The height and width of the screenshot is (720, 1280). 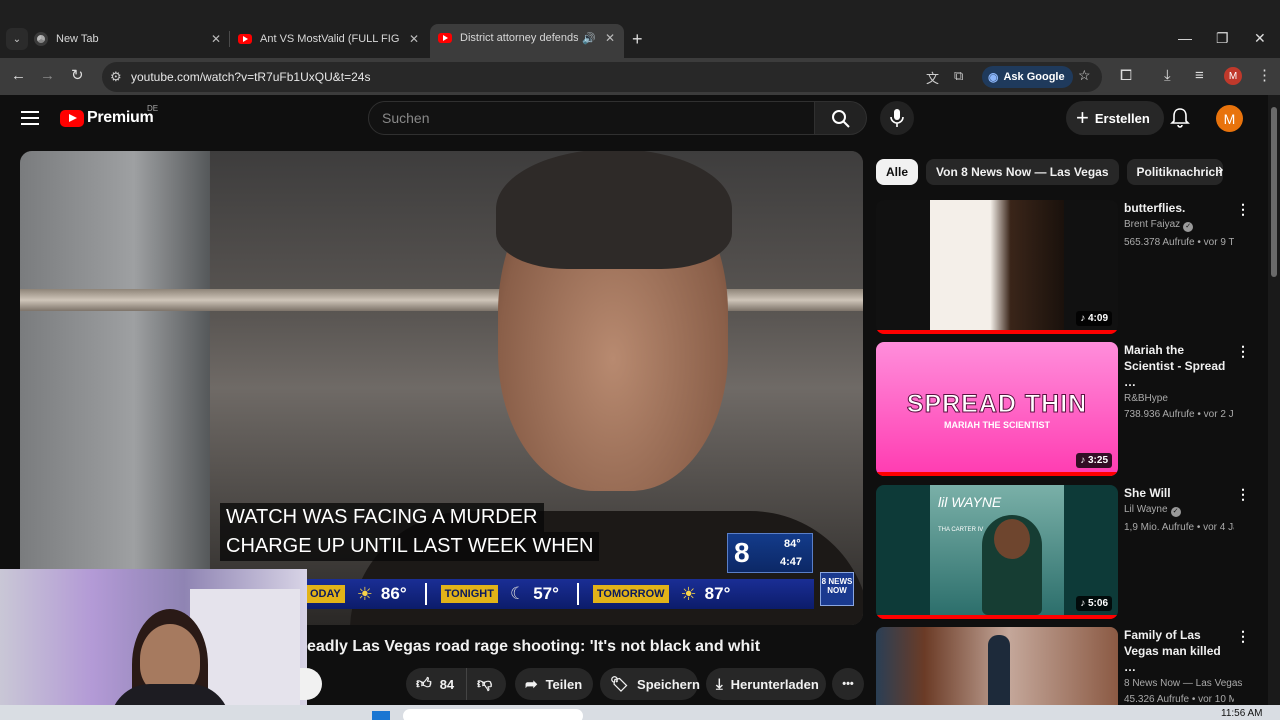 I want to click on account-avatar: M, so click(x=1229, y=118).